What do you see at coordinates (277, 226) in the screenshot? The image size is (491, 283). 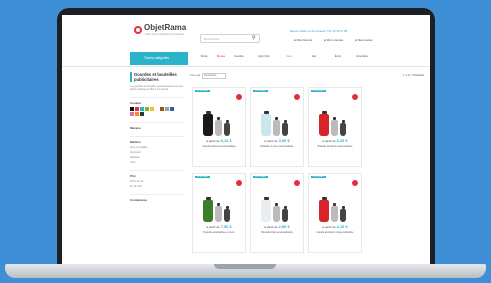 I see `product-price: à partir de 2,80 €` at bounding box center [277, 226].